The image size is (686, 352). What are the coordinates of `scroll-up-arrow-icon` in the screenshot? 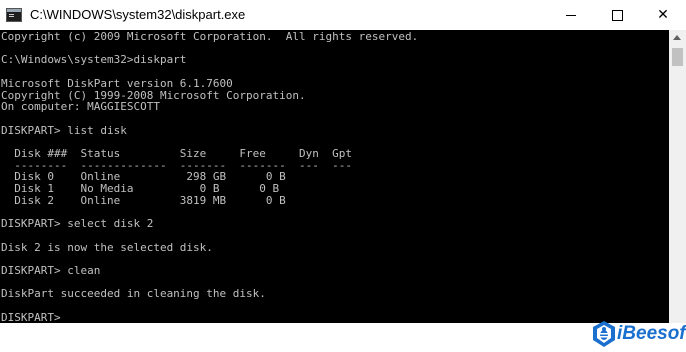 It's located at (677, 37).